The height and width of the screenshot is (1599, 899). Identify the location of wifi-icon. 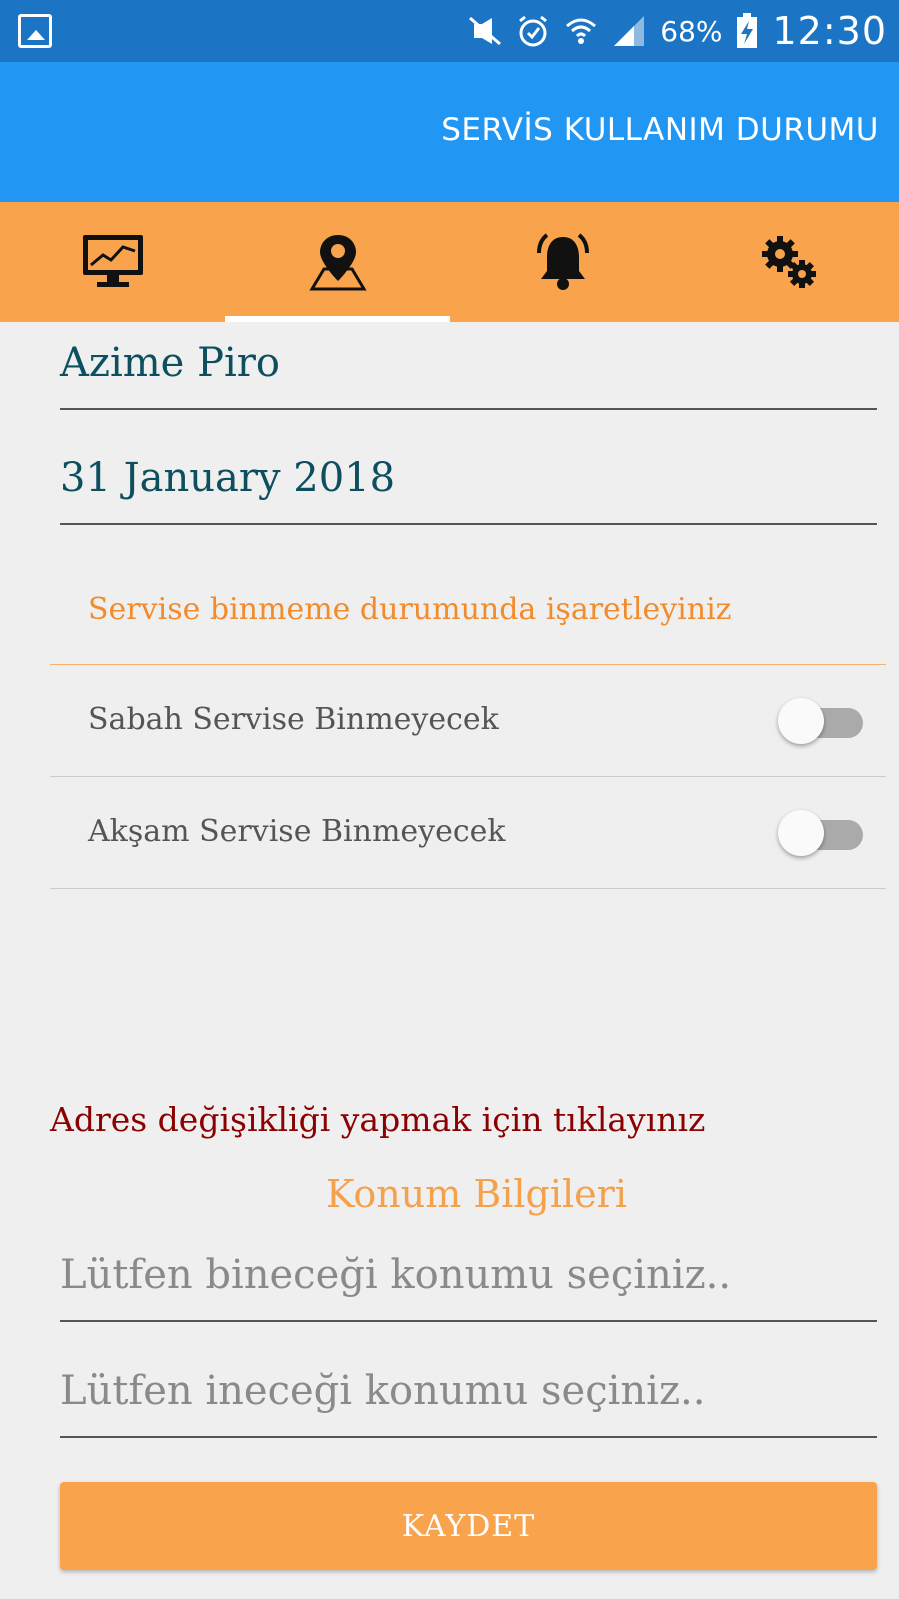
(581, 31).